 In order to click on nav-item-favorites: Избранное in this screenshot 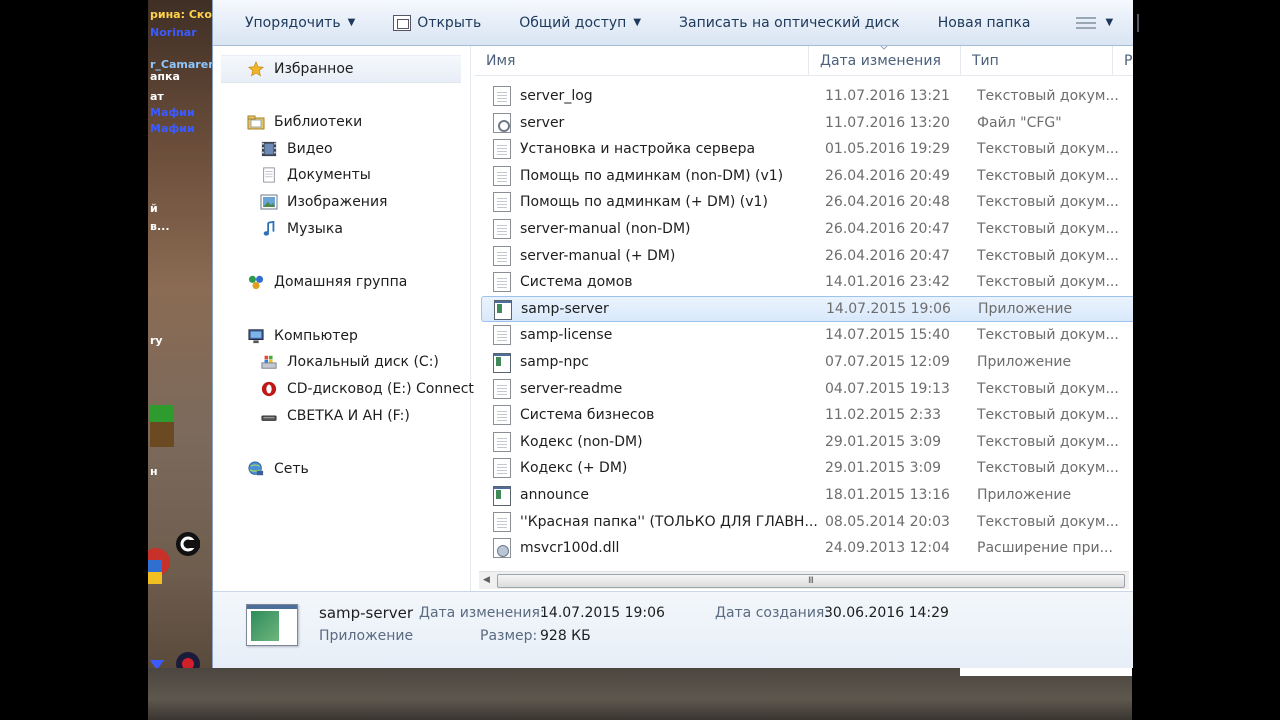, I will do `click(300, 69)`.